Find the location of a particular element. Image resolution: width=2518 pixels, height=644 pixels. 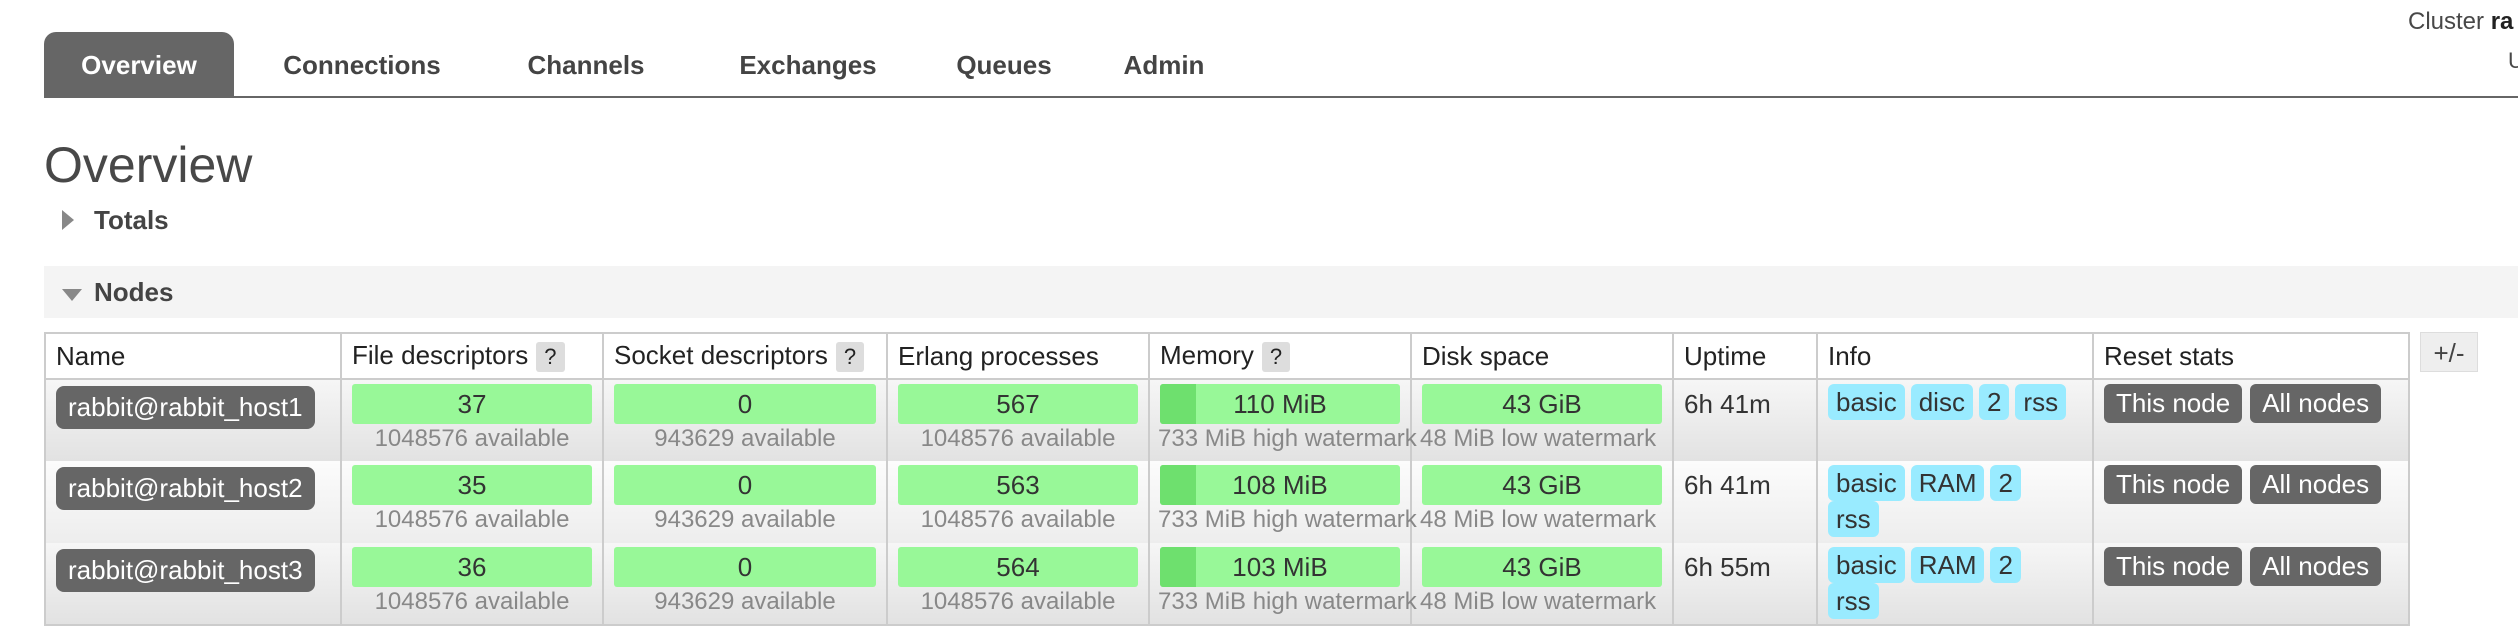

col-memory: Memory? is located at coordinates (1280, 356).